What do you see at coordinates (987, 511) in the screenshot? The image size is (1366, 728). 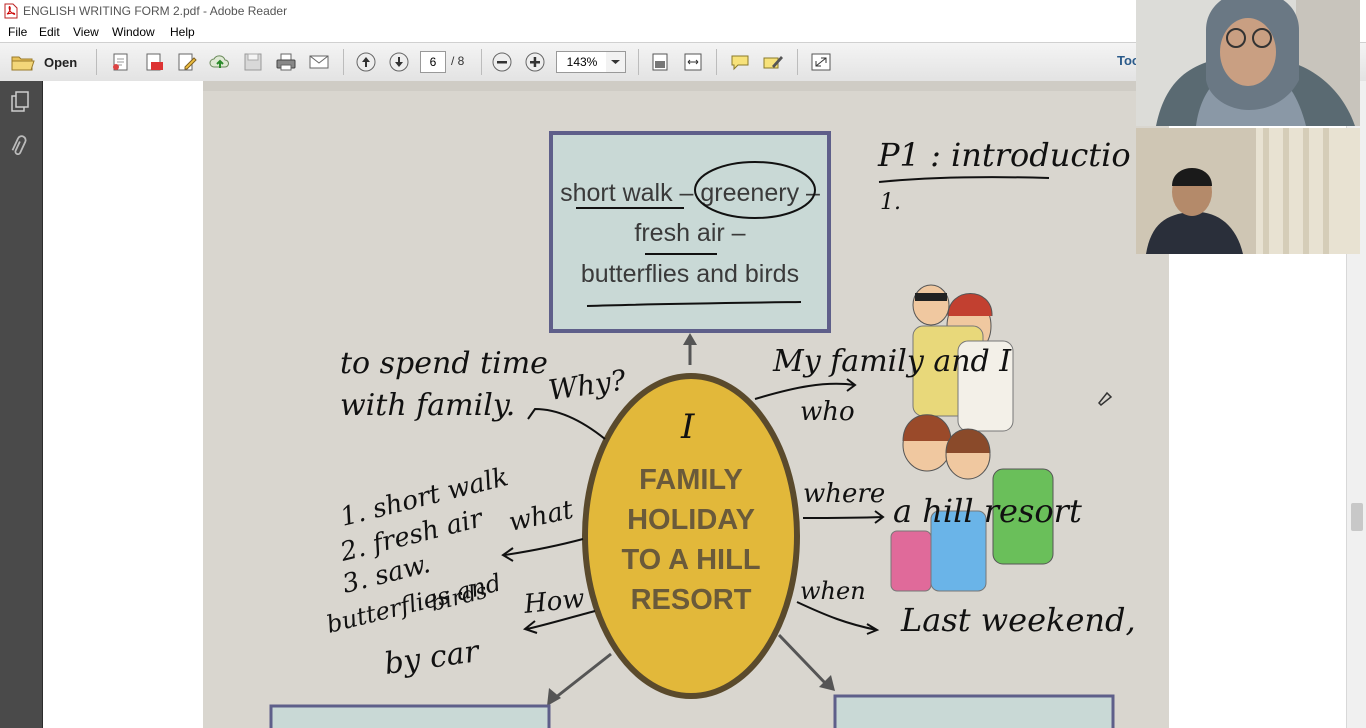 I see `annotation-where-answer: a hill resort` at bounding box center [987, 511].